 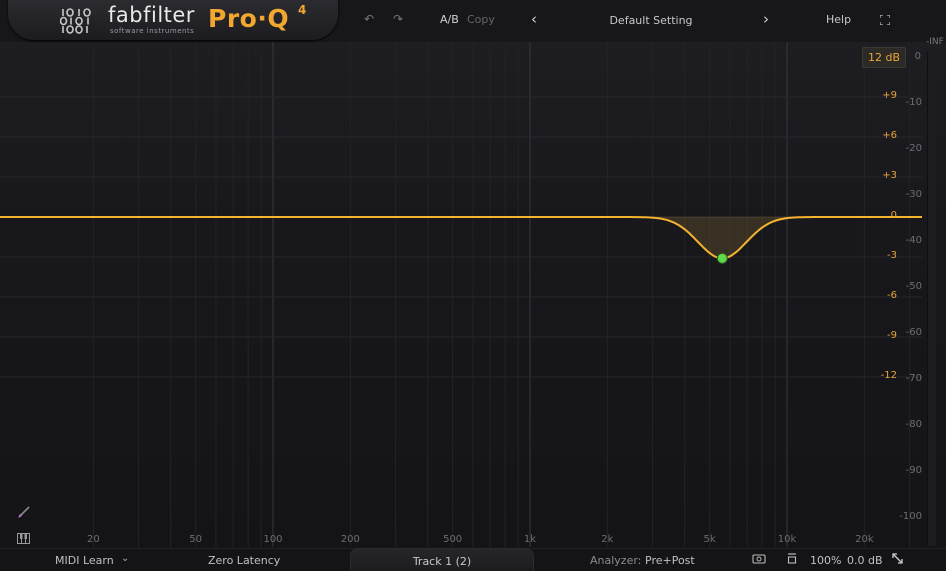 I want to click on product-version: 4, so click(x=302, y=10).